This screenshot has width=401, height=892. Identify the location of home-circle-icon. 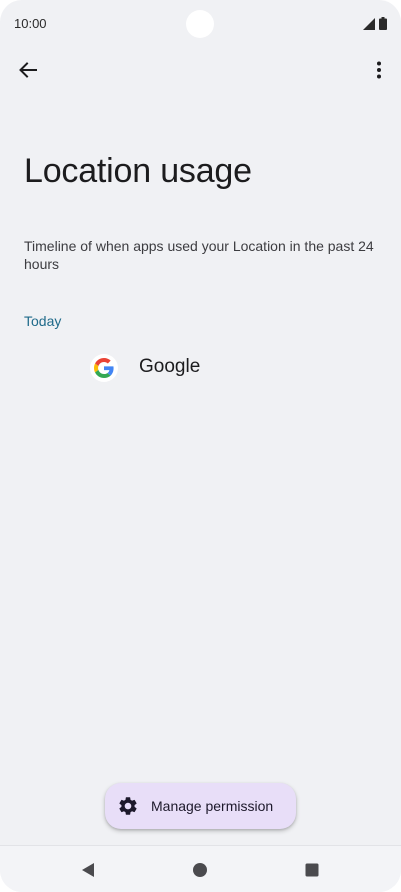
(200, 870).